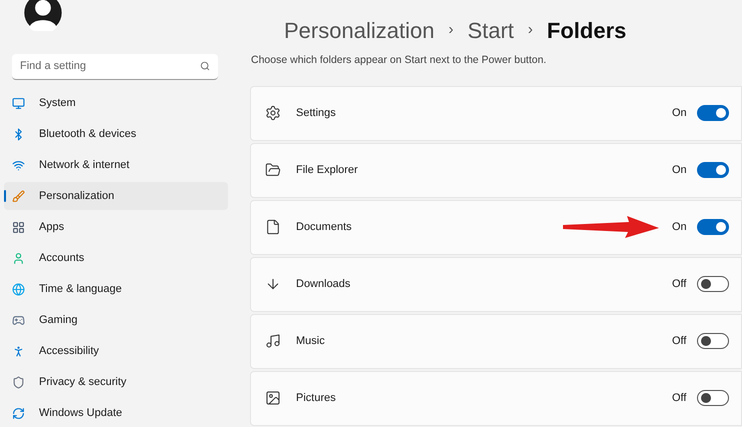 The height and width of the screenshot is (427, 742). I want to click on apps-icon, so click(18, 227).